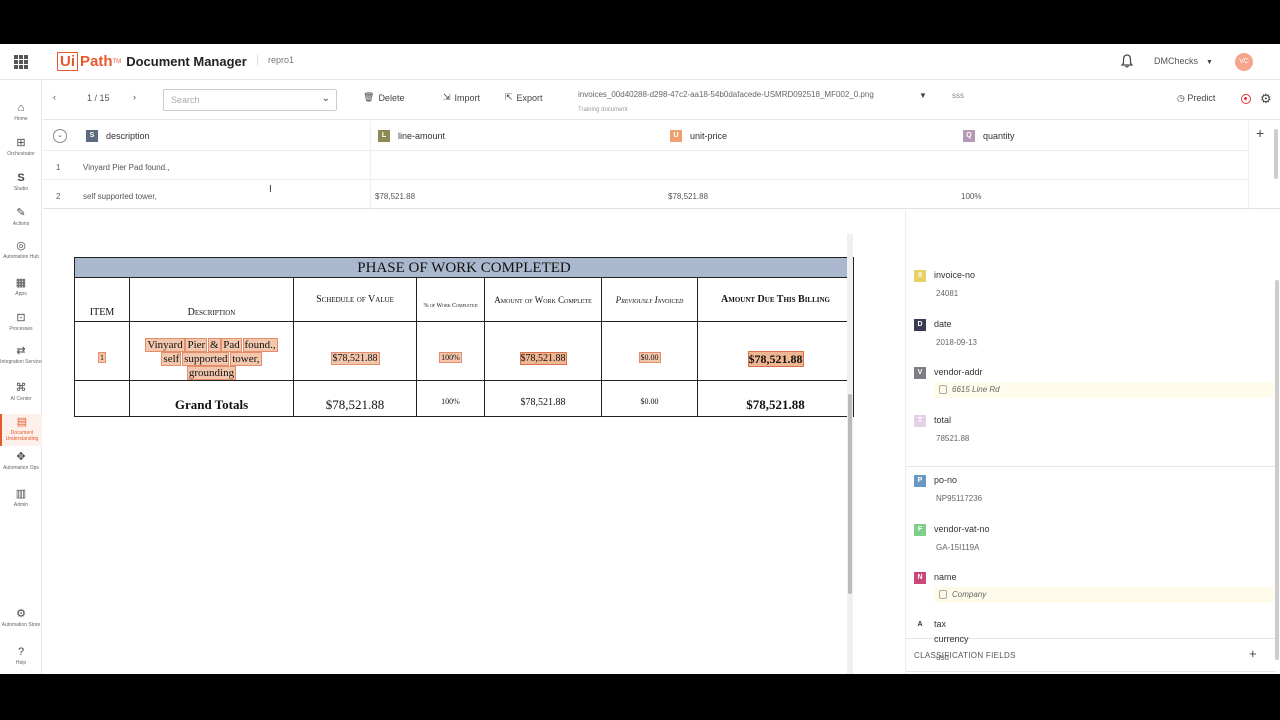 This screenshot has width=1280, height=720. Describe the element at coordinates (21, 656) in the screenshot. I see `nav-help: ? Help` at that location.